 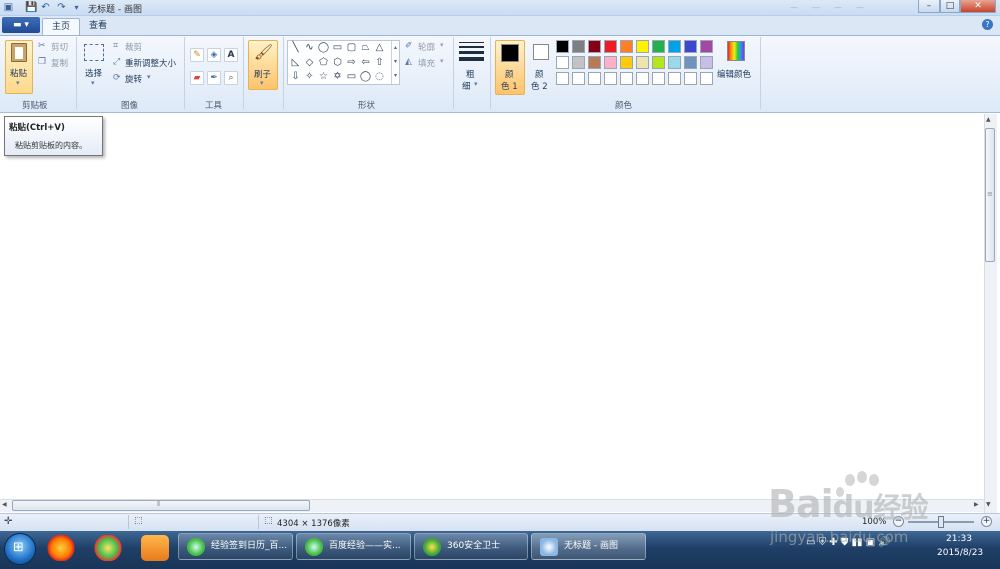 What do you see at coordinates (93, 83) in the screenshot?
I see `select-dropdown-icon: ▾` at bounding box center [93, 83].